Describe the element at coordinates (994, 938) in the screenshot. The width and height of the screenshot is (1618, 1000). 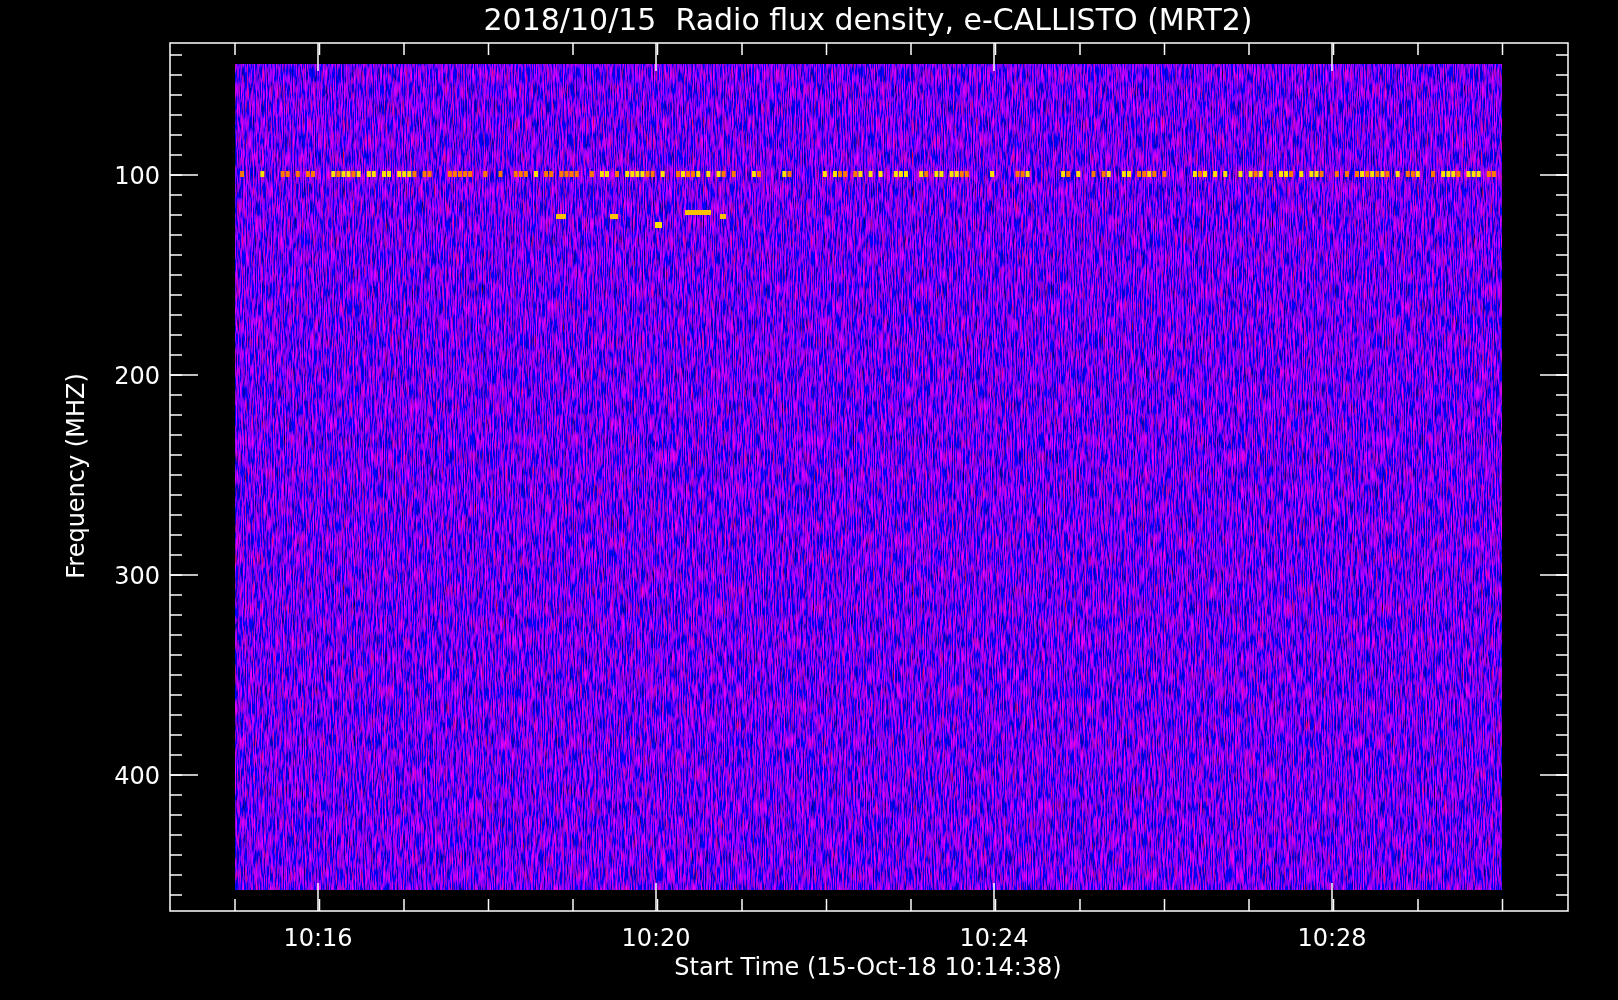
I see `x-tick-label: 10:24` at that location.